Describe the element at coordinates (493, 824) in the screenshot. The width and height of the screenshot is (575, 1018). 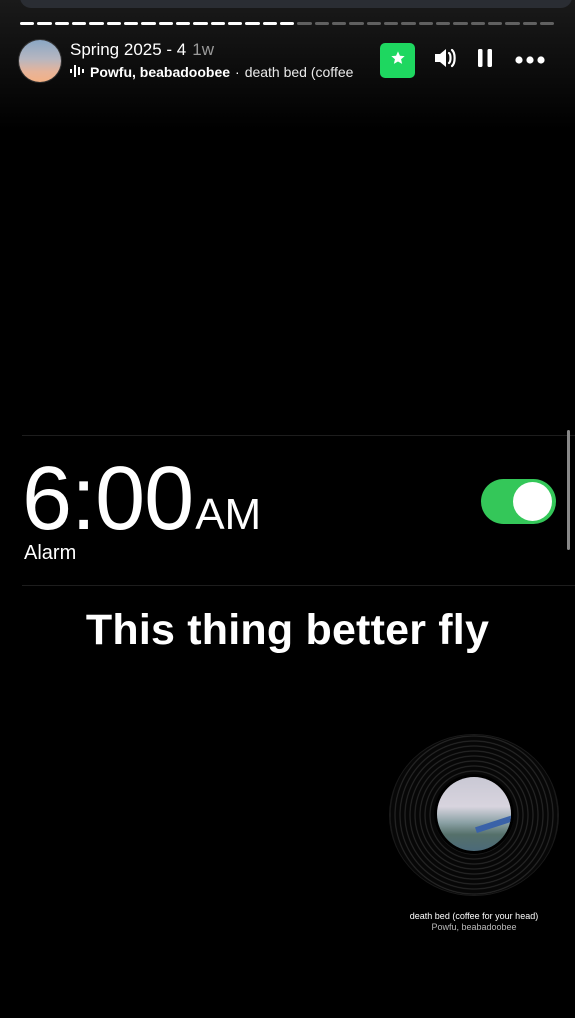
I see `album-art-detail` at that location.